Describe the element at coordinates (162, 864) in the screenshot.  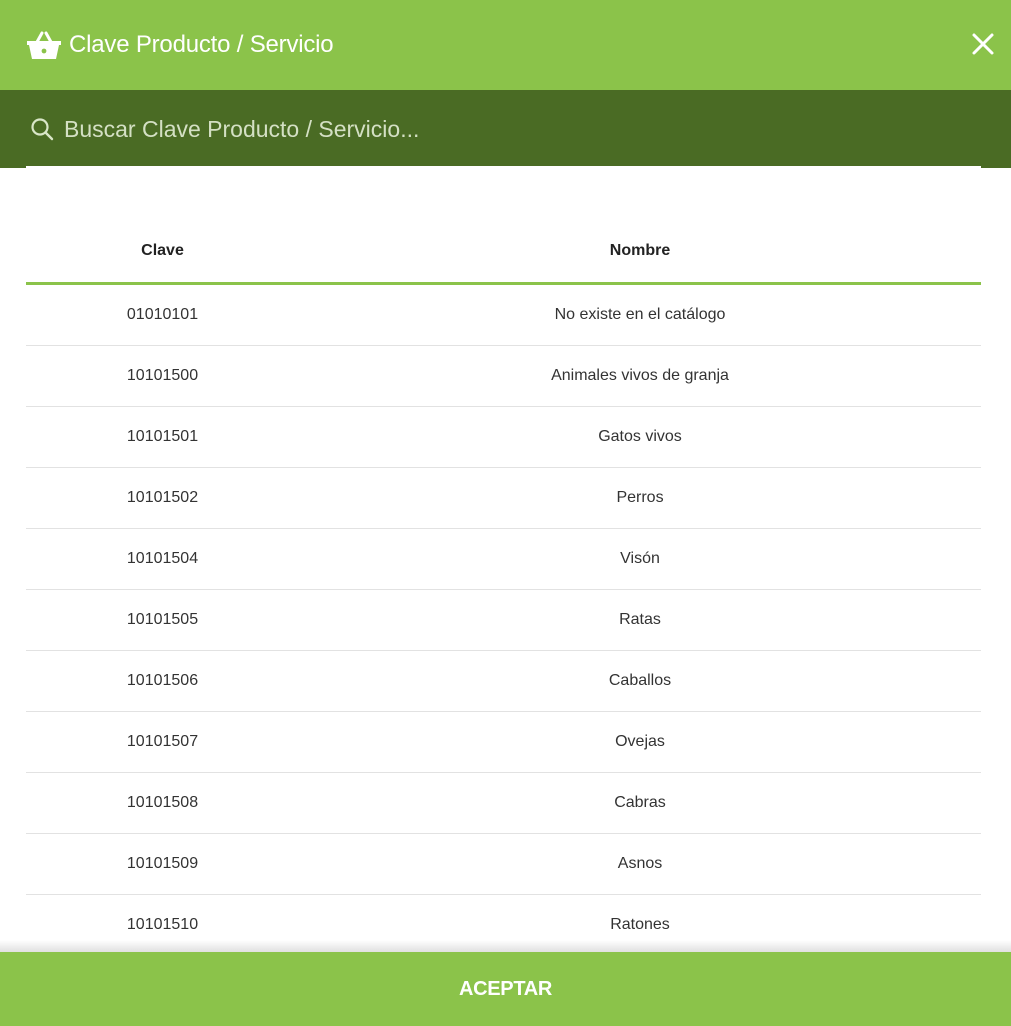
I see `cell-clave: 10101509` at that location.